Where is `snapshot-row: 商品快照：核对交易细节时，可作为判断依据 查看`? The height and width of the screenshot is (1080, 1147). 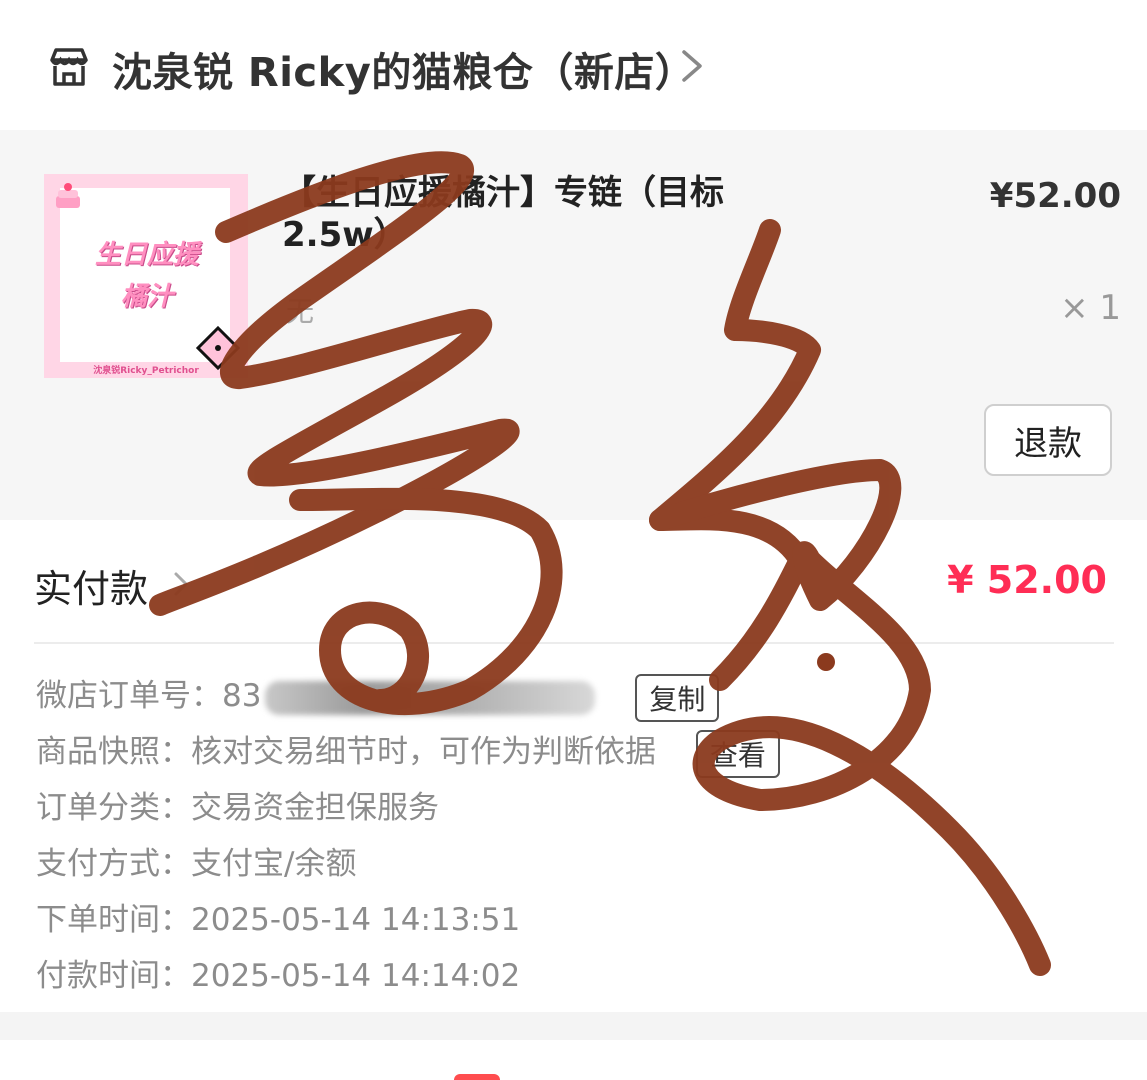 snapshot-row: 商品快照：核对交易细节时，可作为判断依据 查看 is located at coordinates (408, 752).